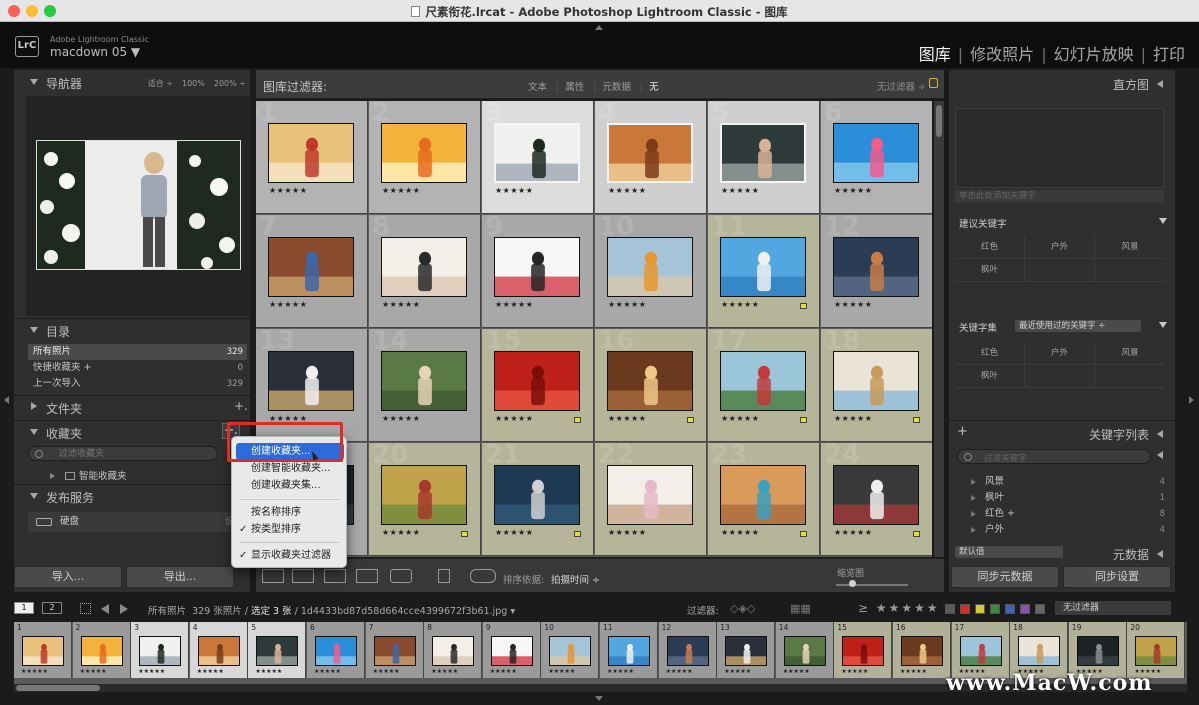 The height and width of the screenshot is (705, 1199). I want to click on keyword-set-word: 枫叶, so click(990, 376).